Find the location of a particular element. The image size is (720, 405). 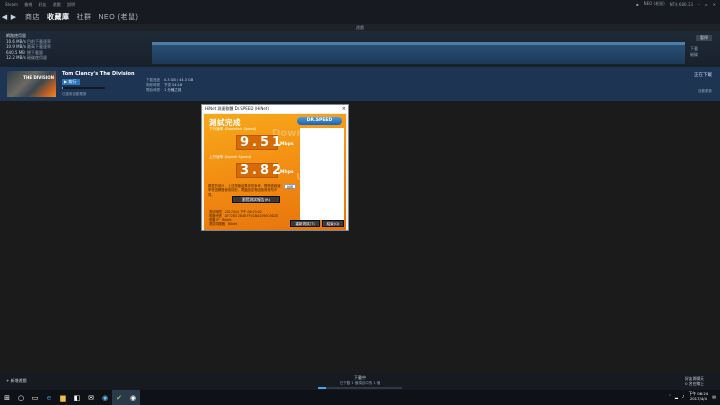

nav-bar: ◀ ▶ 商店 收藏庫 社群 NEO (老鼠) is located at coordinates (360, 16).